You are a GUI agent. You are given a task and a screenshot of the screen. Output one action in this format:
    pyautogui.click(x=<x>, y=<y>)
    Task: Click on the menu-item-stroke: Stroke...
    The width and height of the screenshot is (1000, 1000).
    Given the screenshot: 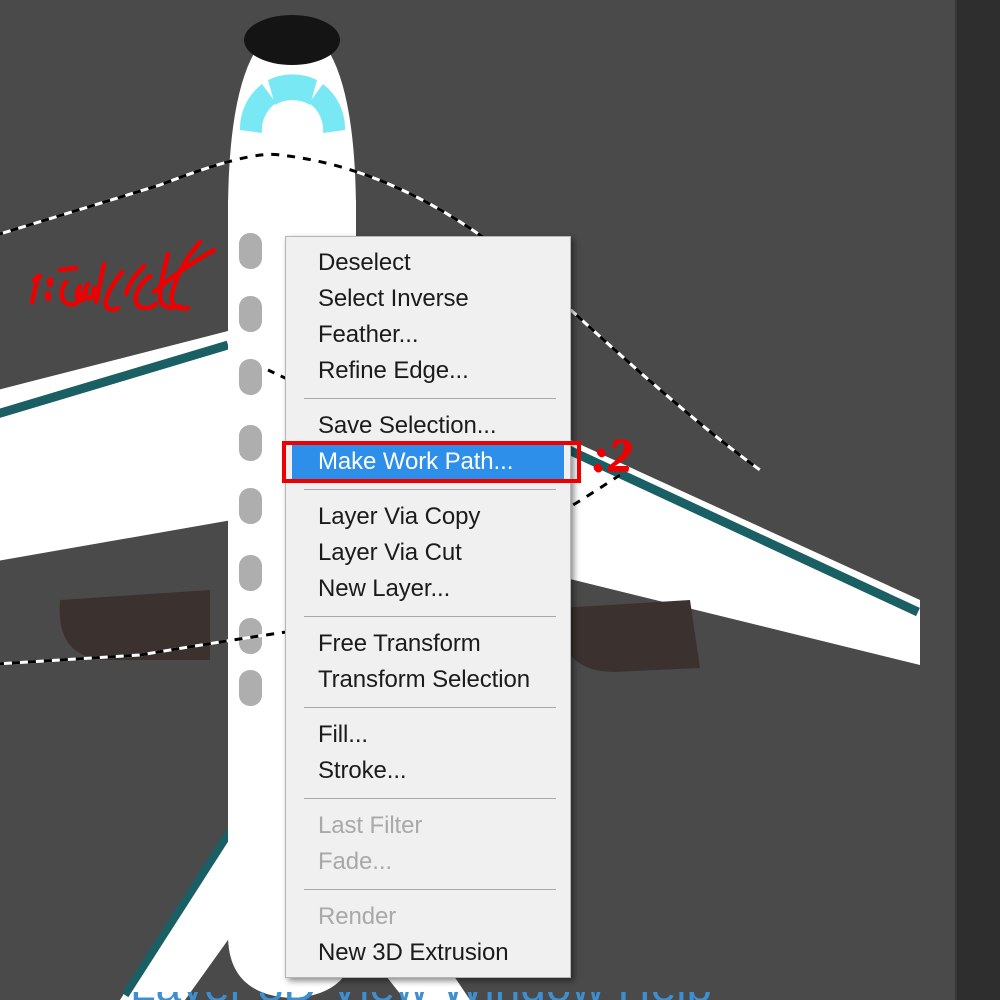 What is the action you would take?
    pyautogui.click(x=428, y=771)
    